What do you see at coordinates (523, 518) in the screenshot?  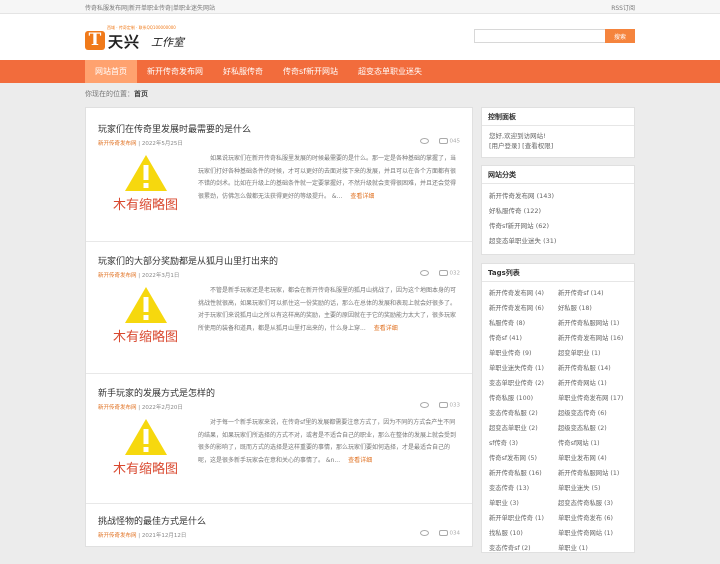 I see `tag-link: 新开单职业传奇 (1)` at bounding box center [523, 518].